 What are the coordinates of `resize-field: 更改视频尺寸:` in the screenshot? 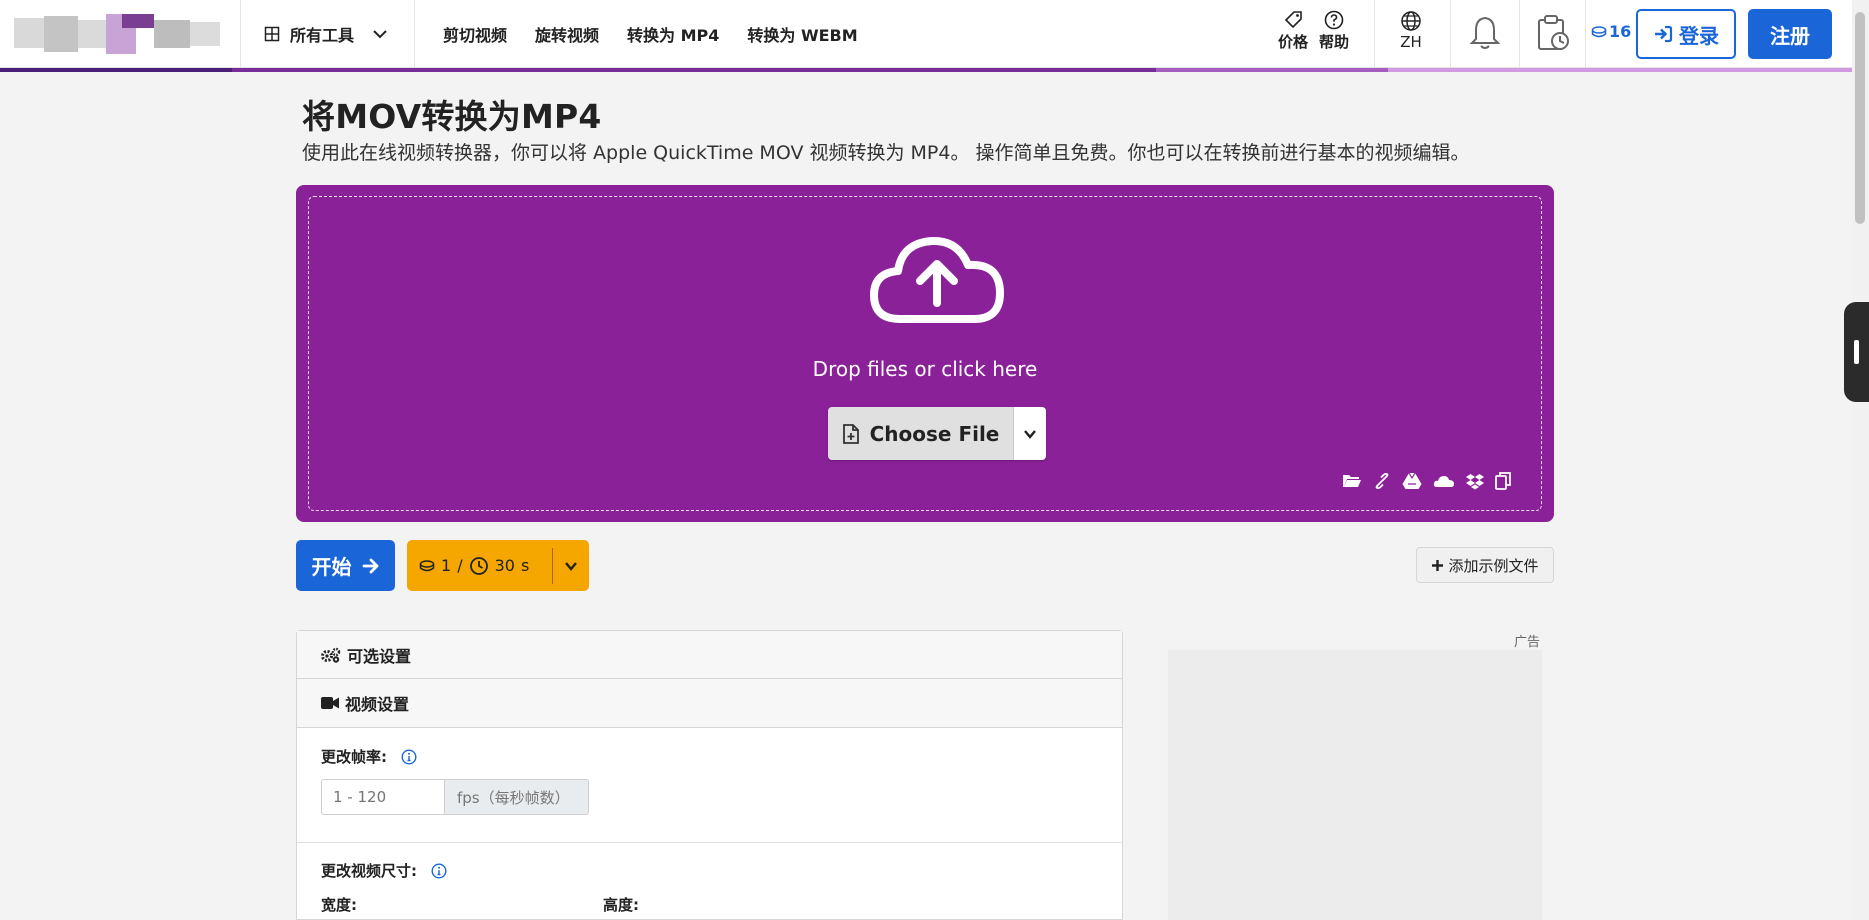 It's located at (384, 870).